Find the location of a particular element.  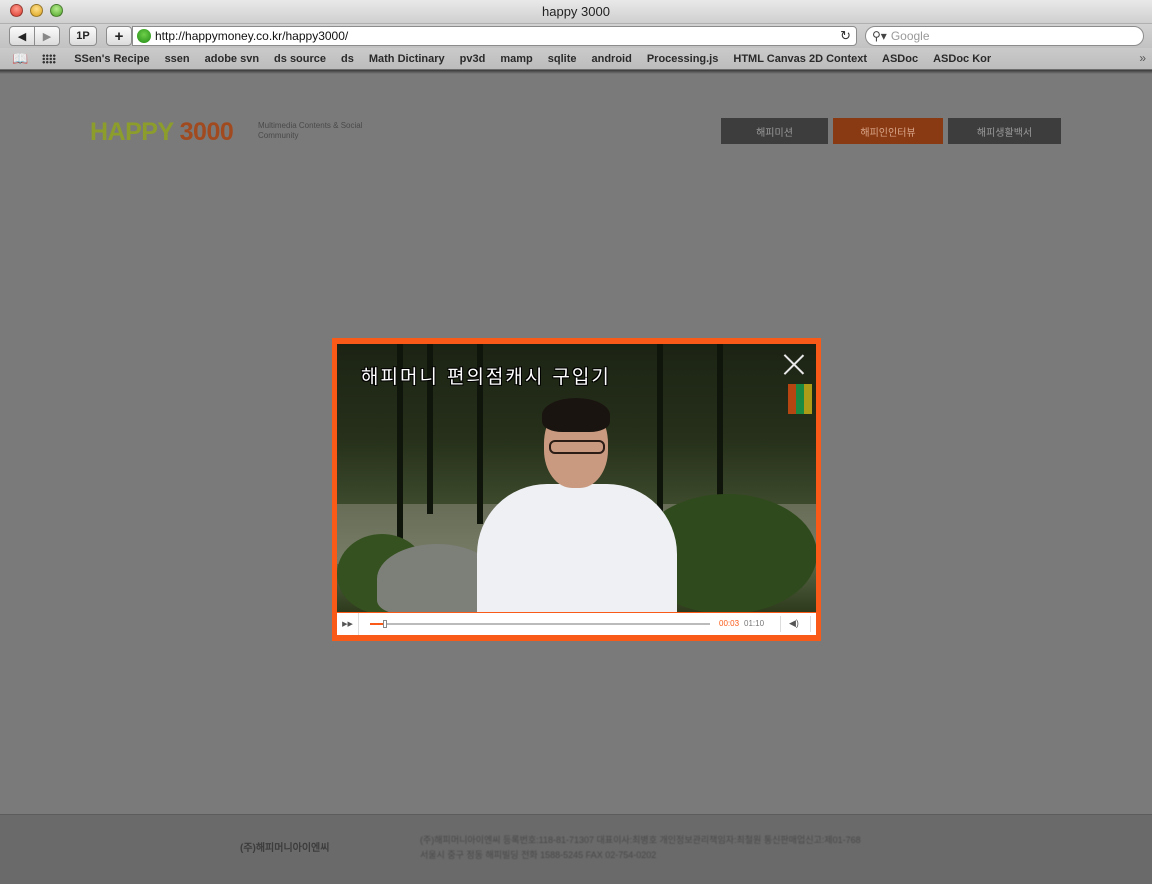

play-icon: ▶▶ is located at coordinates (347, 624).